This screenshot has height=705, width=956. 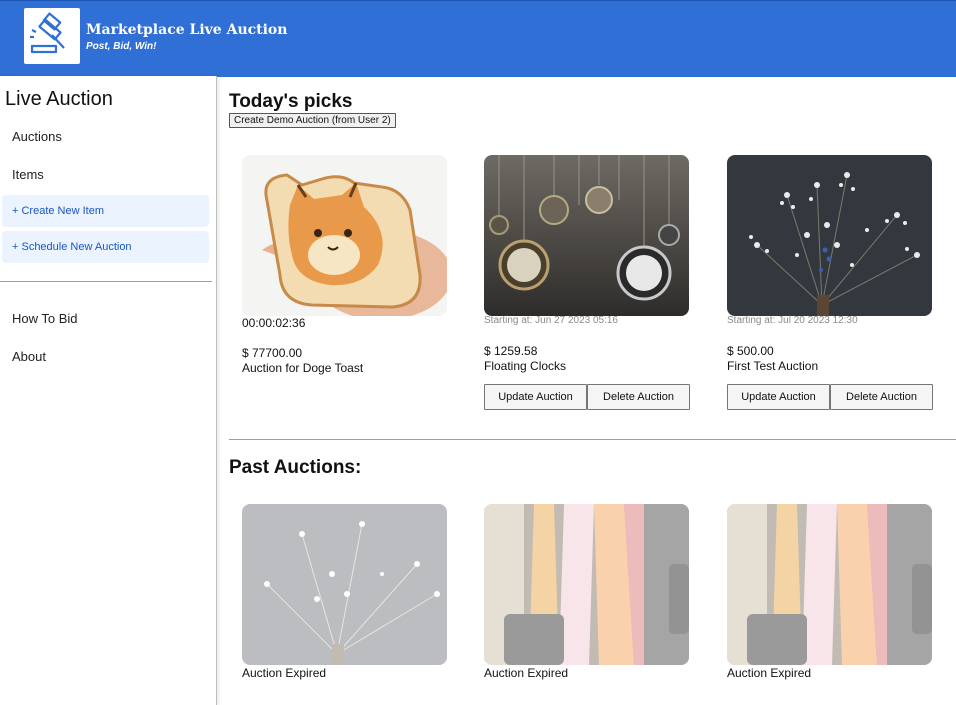 What do you see at coordinates (295, 467) in the screenshot?
I see `past-auctions-title: Past Auctions:` at bounding box center [295, 467].